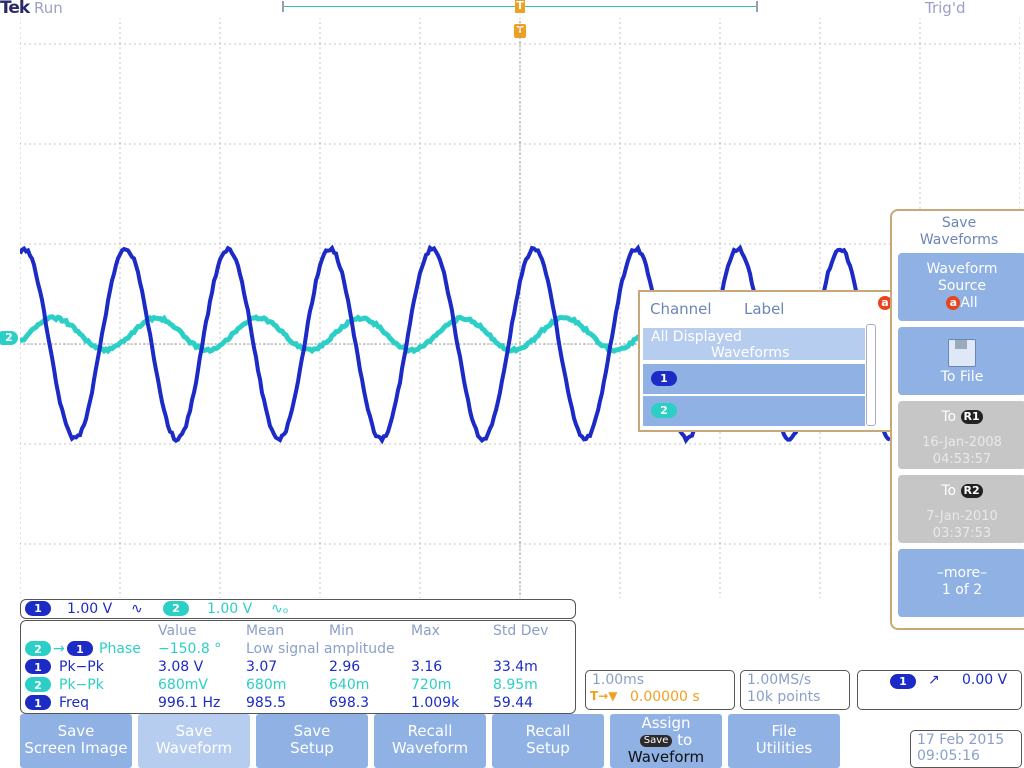  I want to click on rising-edge-icon: ↗, so click(934, 680).